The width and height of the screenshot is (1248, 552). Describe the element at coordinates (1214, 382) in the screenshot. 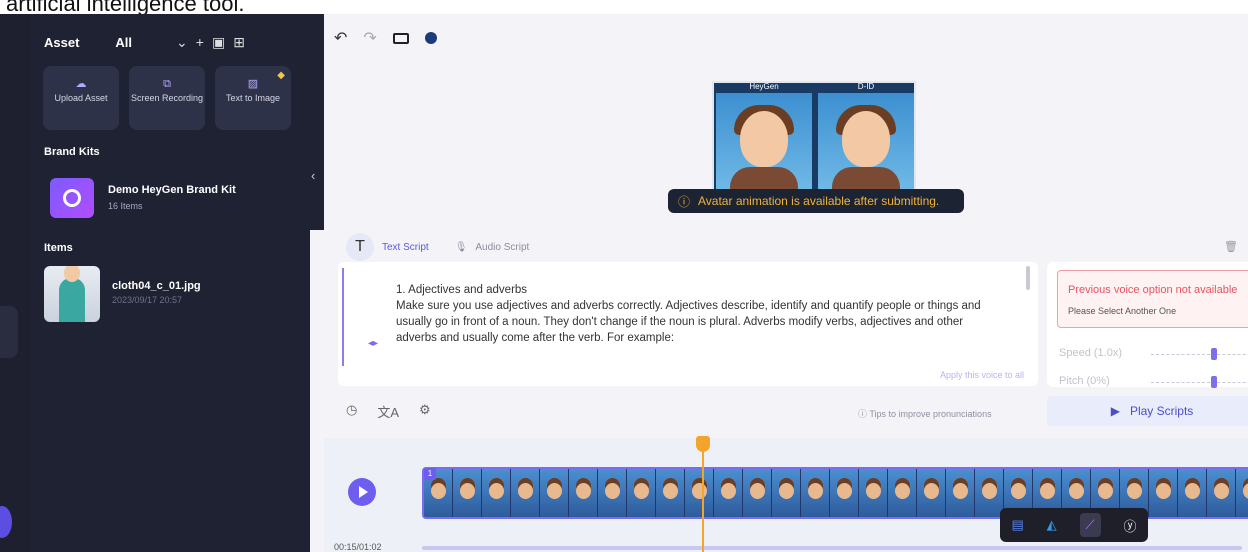

I see `pitch-slider-knob` at that location.